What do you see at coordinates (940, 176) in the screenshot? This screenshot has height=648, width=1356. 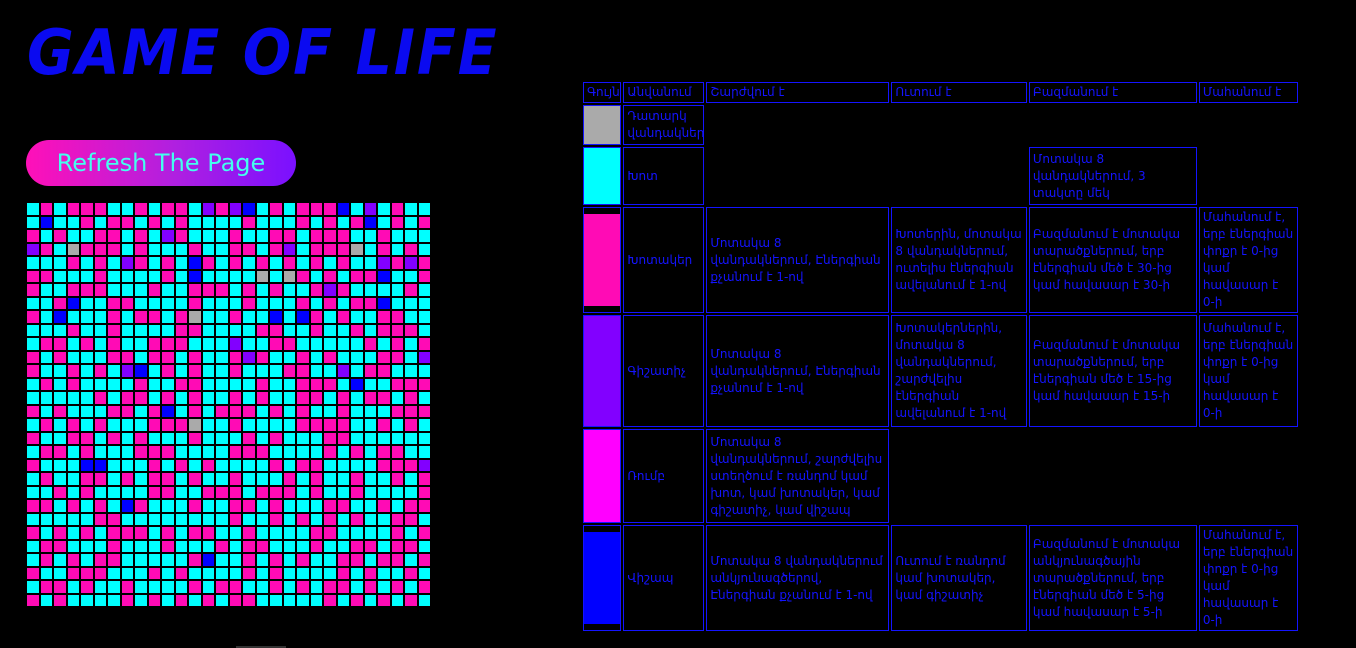 I see `legend-row-grass: Խոտ Մոտակա 8 վանդակներում, 3 տակտը մեկ` at bounding box center [940, 176].